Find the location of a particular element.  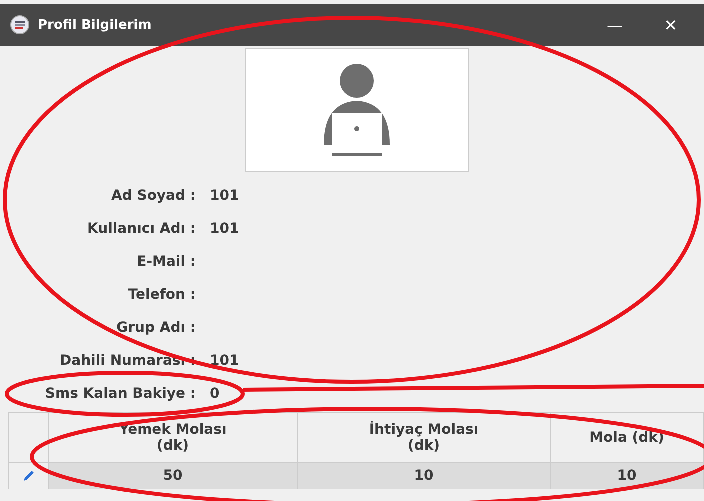

field-label: Kullanıcı Adı : is located at coordinates (141, 229).